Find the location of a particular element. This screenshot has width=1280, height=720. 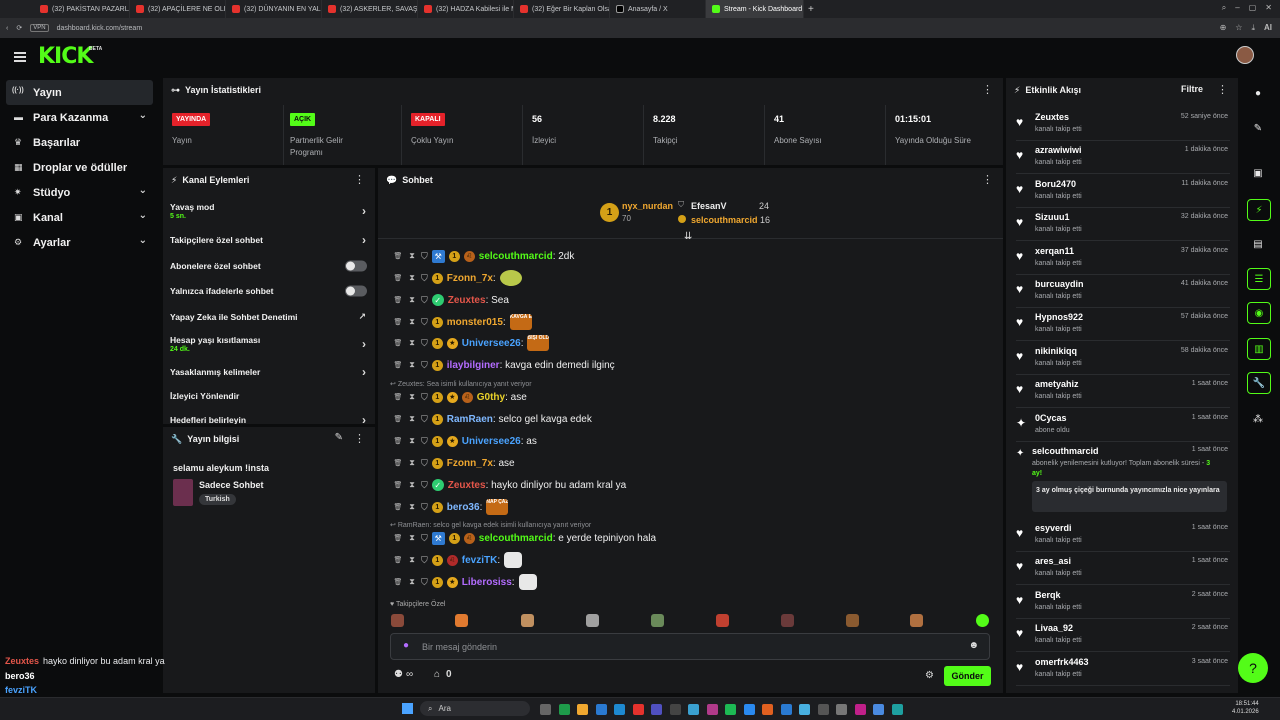

chat-message: 🗑 ⧗ ⛉ ✓ Zeuxtes: Sea is located at coordinates (451, 300).